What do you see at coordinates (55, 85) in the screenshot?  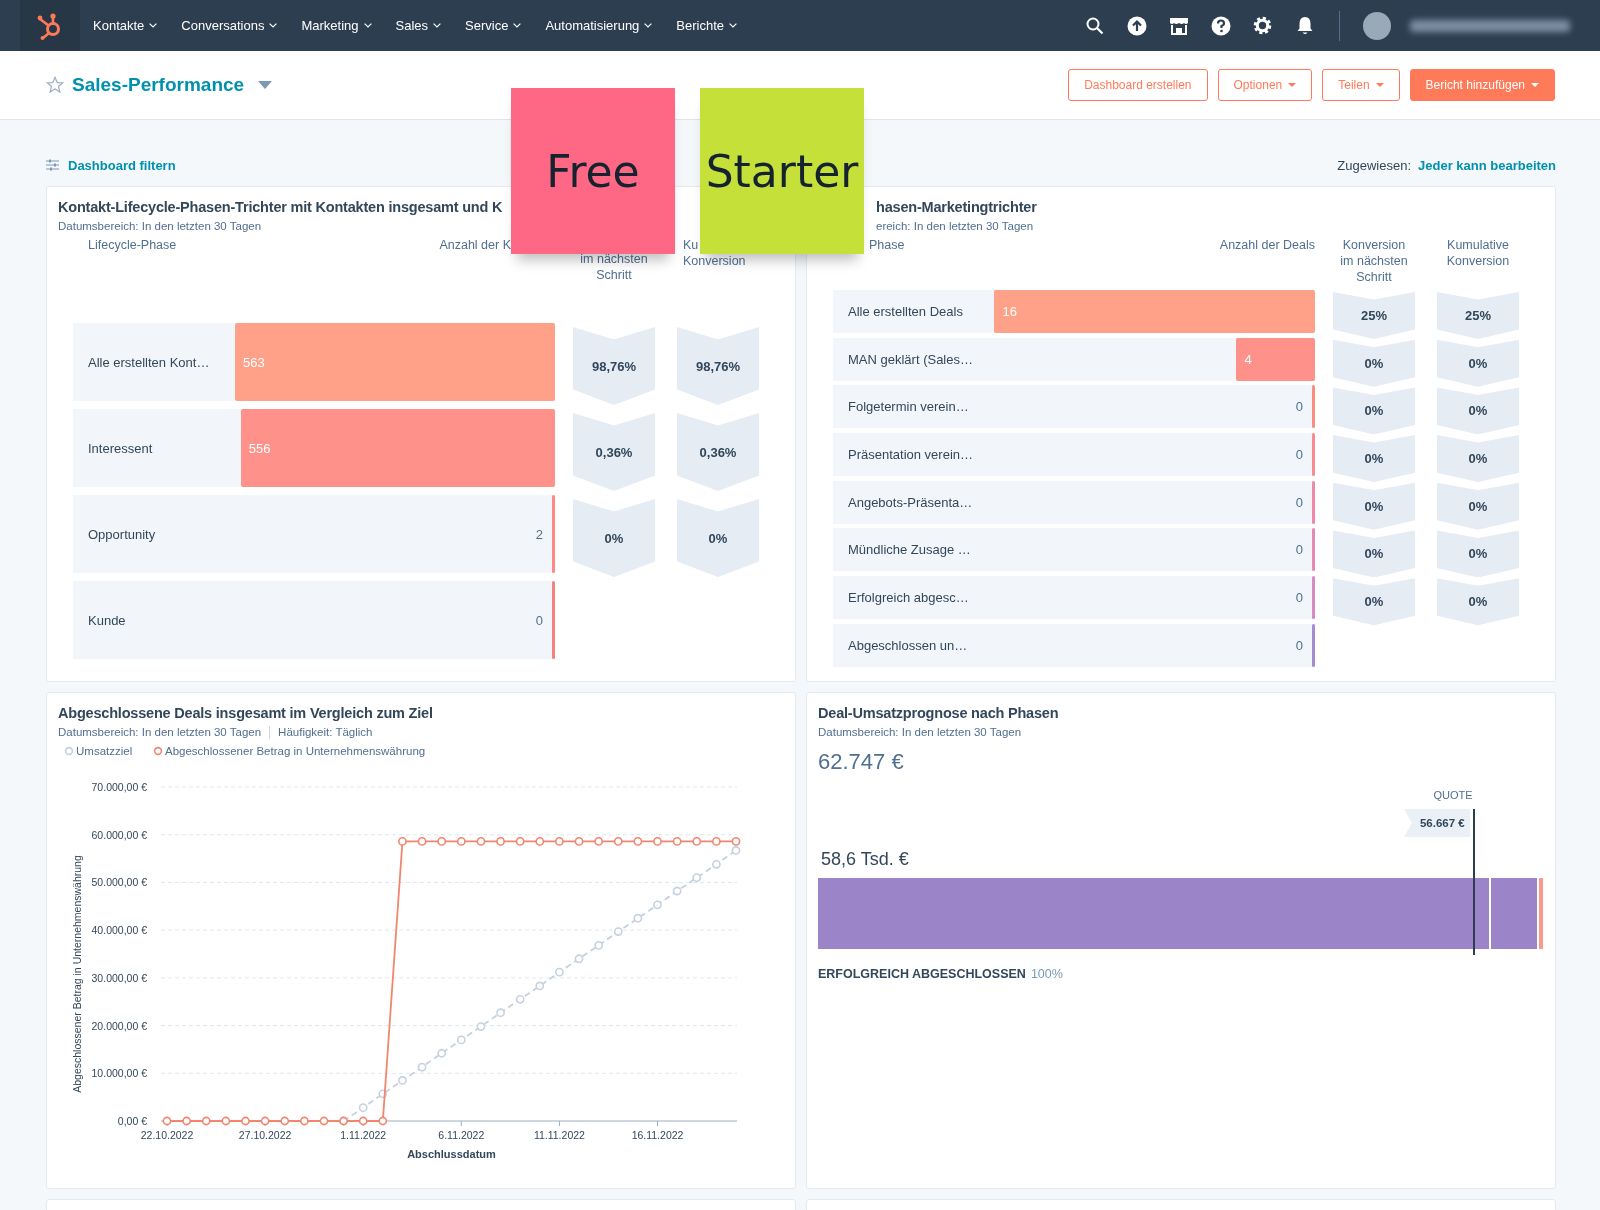 I see `star-icon` at bounding box center [55, 85].